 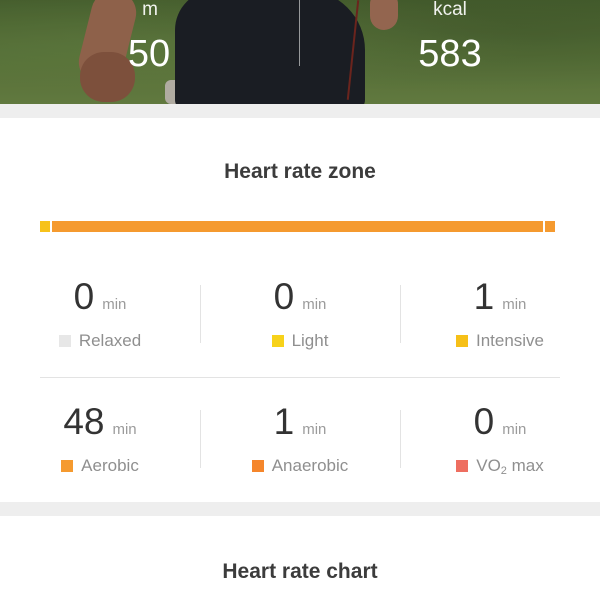 What do you see at coordinates (310, 465) in the screenshot?
I see `zone-label: Anaerobic` at bounding box center [310, 465].